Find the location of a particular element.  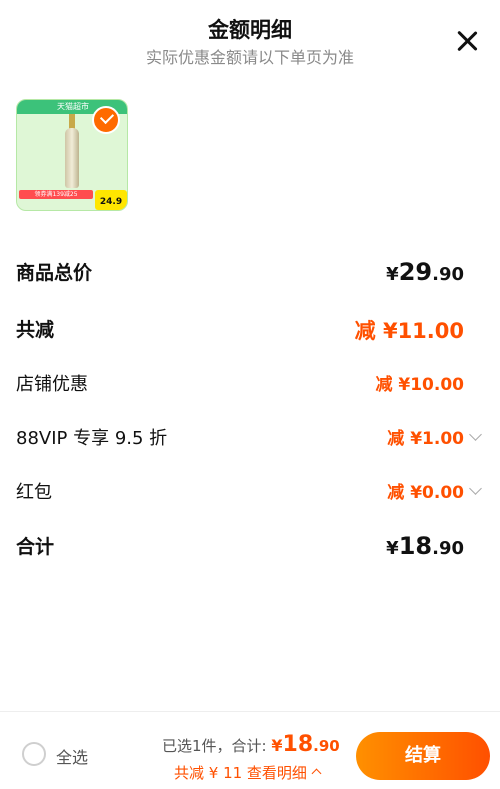

vip-discount-row: 88VIP 专享 9.5 折 减 ¥1.00 is located at coordinates (250, 439).